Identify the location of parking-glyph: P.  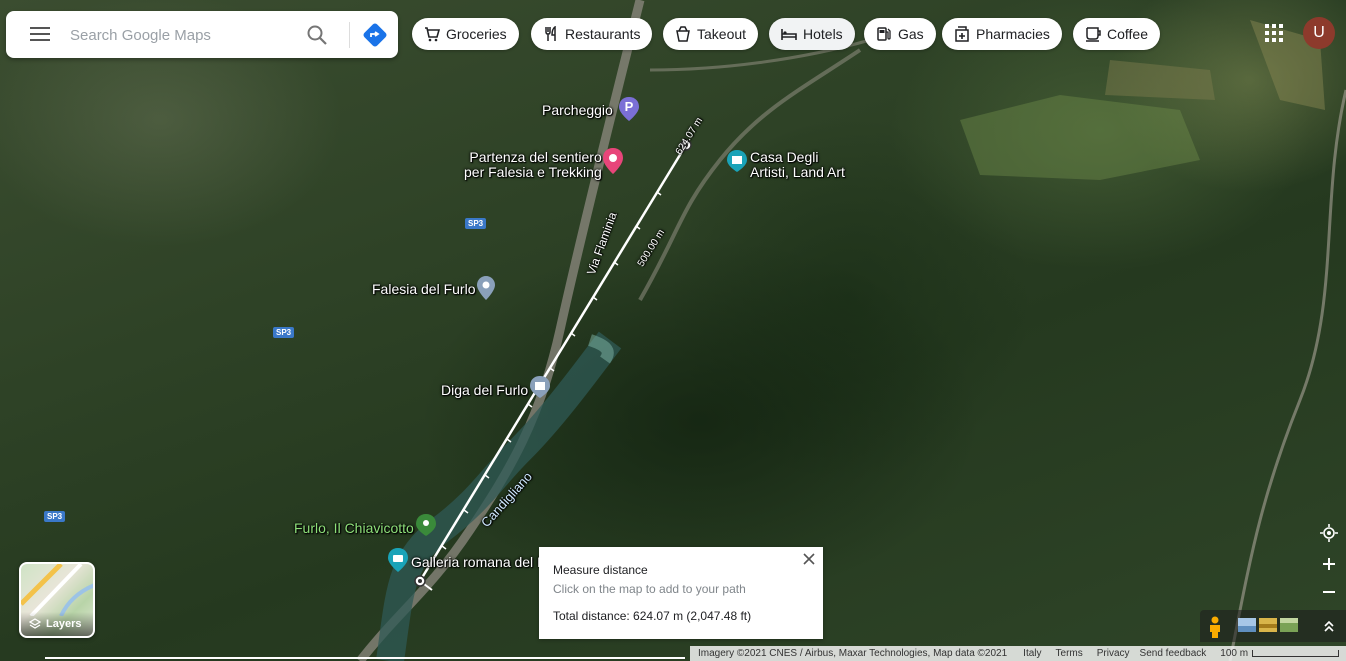
(629, 106).